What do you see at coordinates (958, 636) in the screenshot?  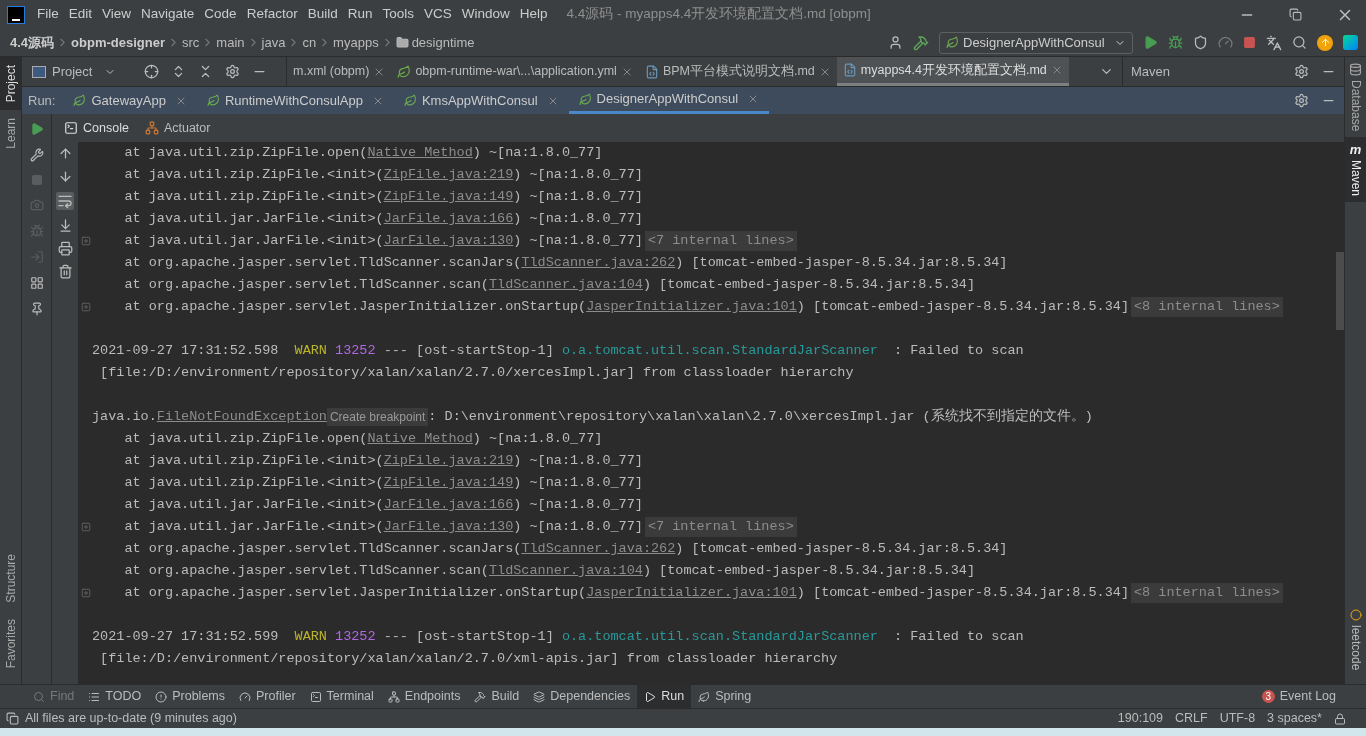 I see `log-text: : Failed to scan` at bounding box center [958, 636].